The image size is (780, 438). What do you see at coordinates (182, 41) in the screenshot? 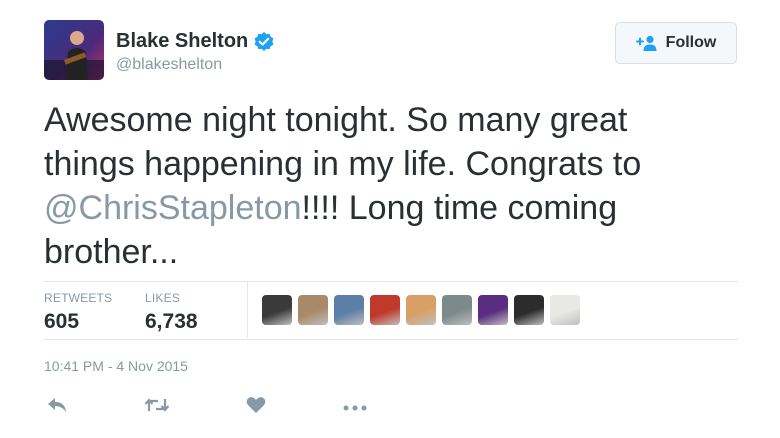
I see `display-name: Blake Shelton` at bounding box center [182, 41].